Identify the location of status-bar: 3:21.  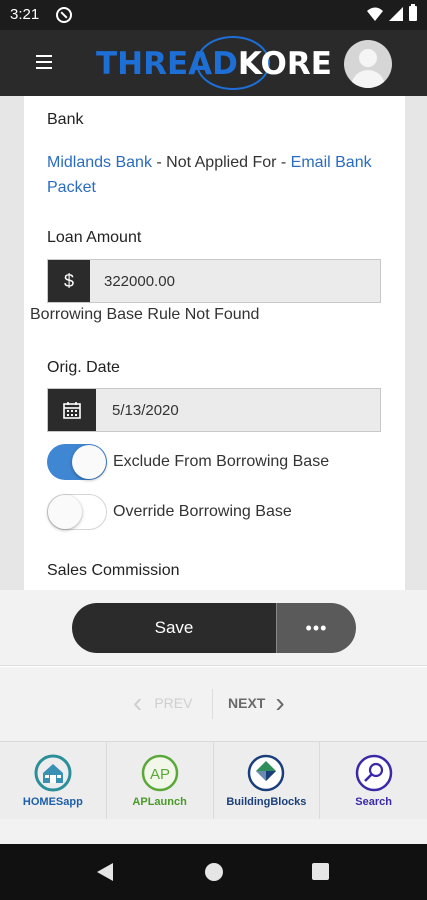
(213, 15).